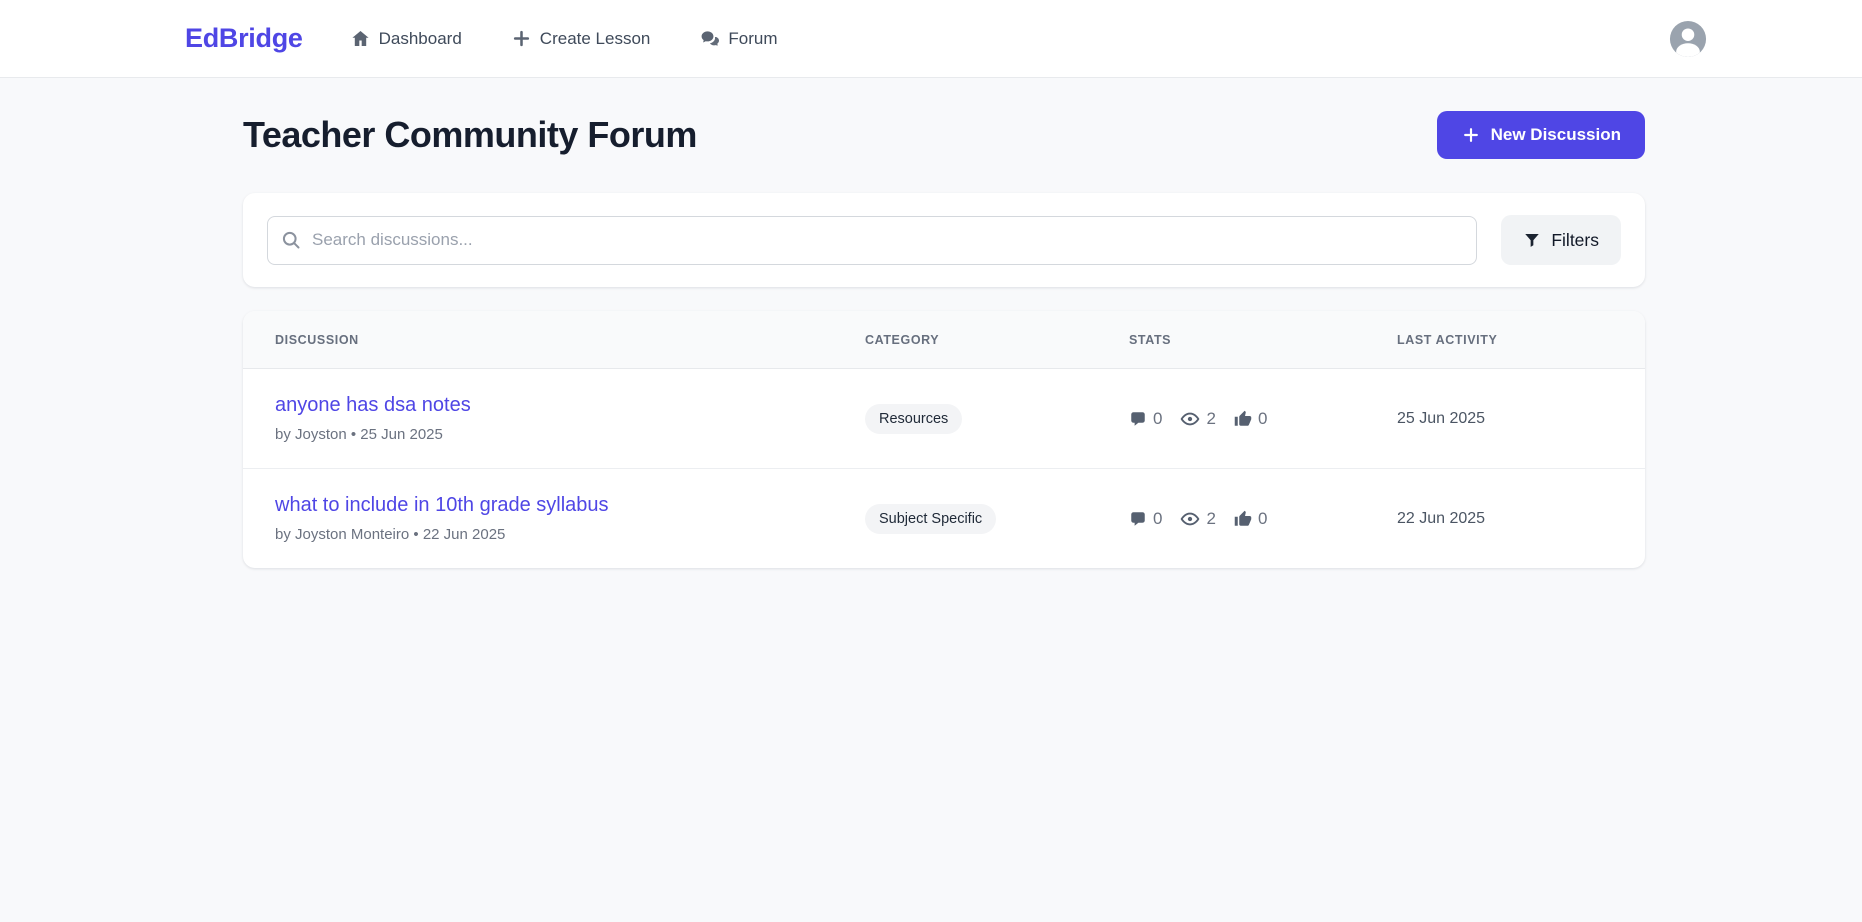 The width and height of the screenshot is (1862, 922). What do you see at coordinates (997, 418) in the screenshot?
I see `category-cell: Resources` at bounding box center [997, 418].